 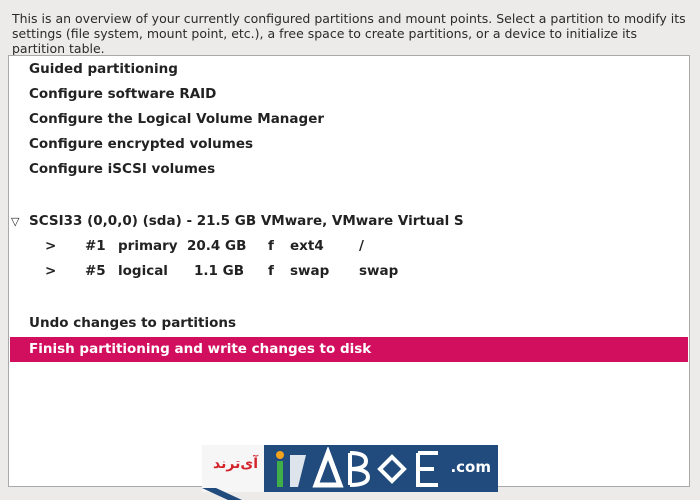 I want to click on watermark-logo: آی‌ترند .com, so click(x=350, y=468).